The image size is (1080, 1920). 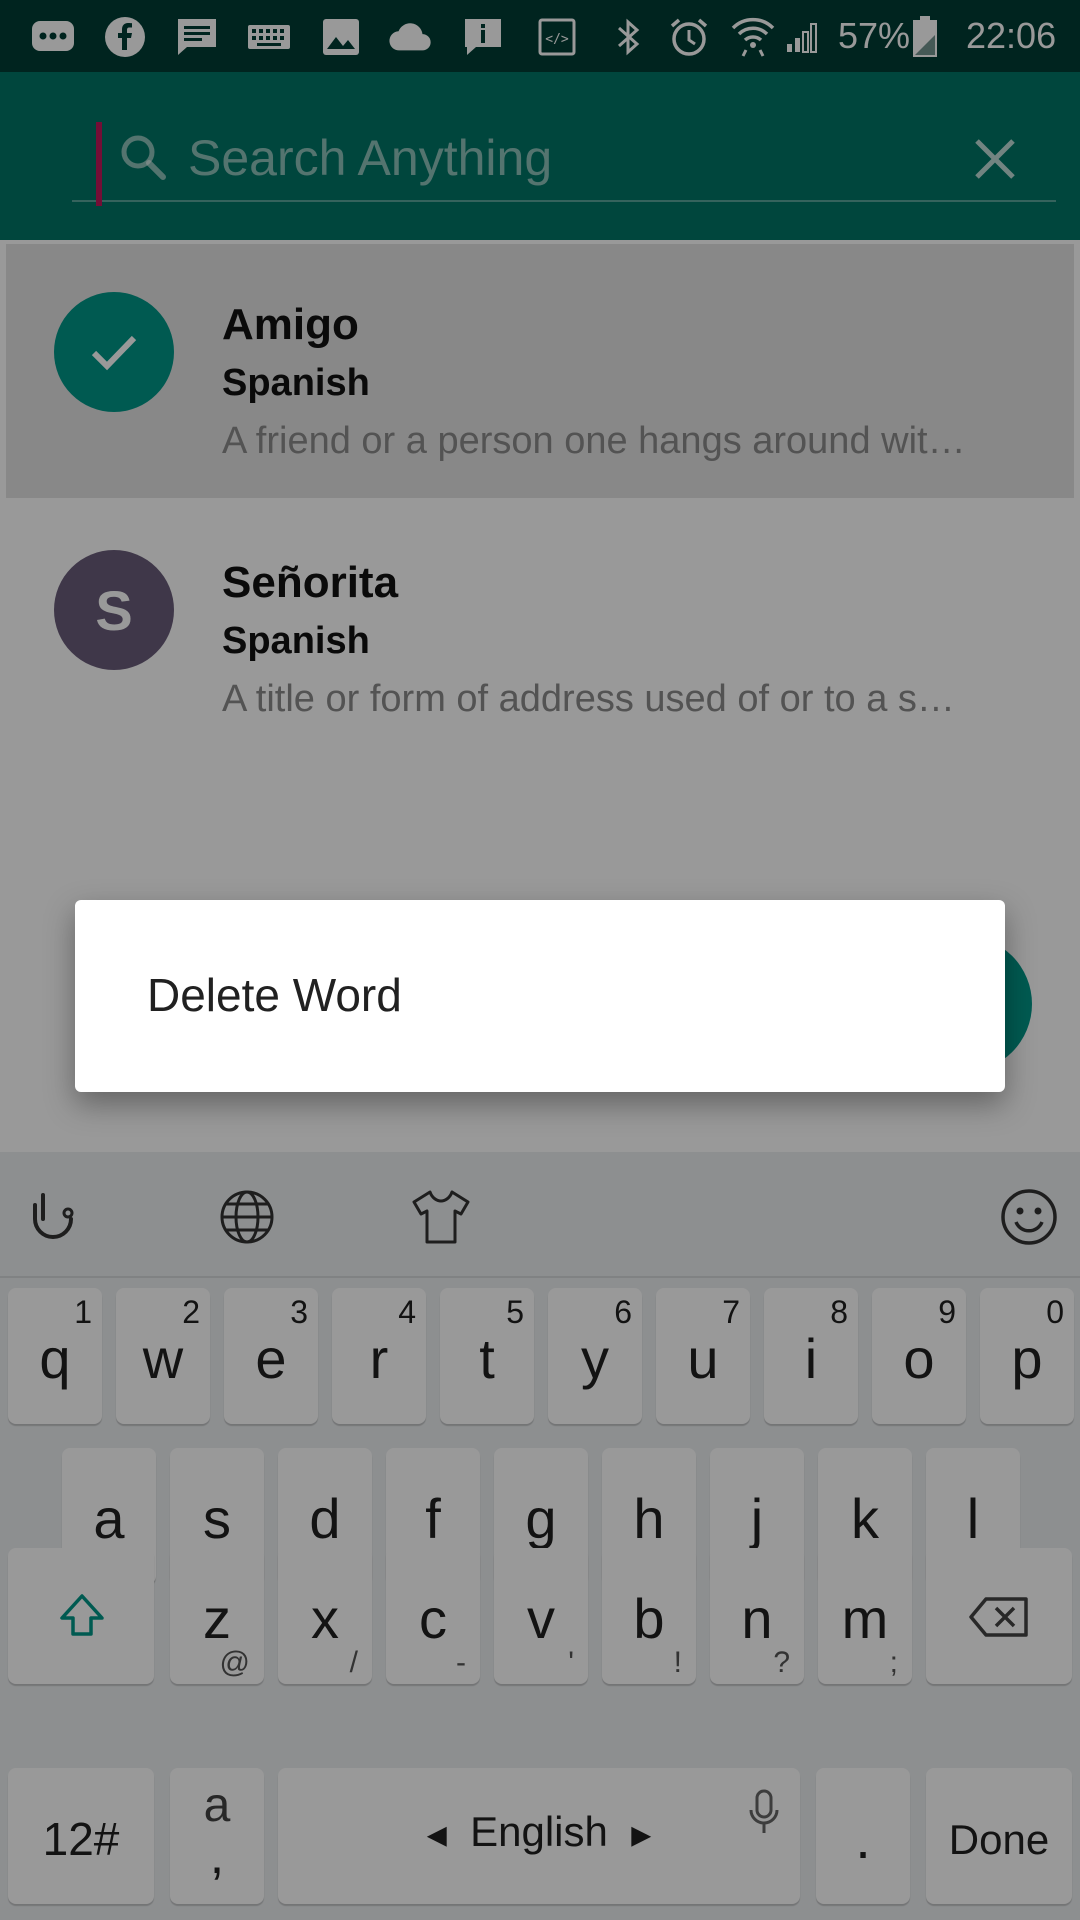 I want to click on word-options-dialog: Delete Word, so click(x=540, y=996).